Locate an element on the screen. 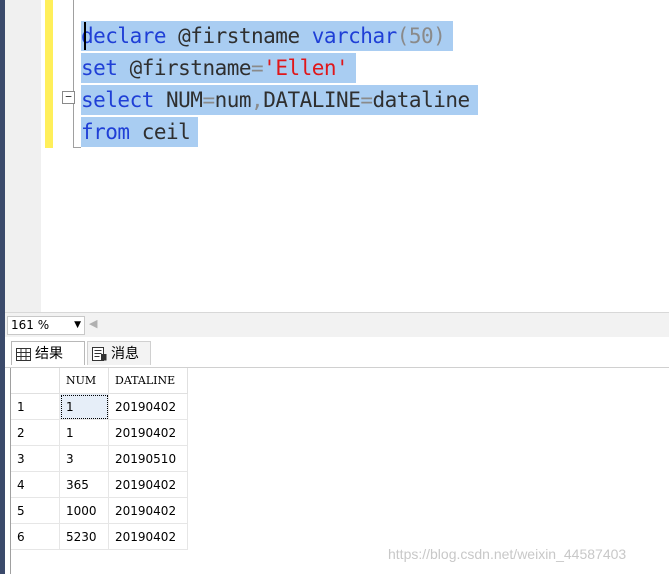 Image resolution: width=669 pixels, height=574 pixels. row-number: 1 is located at coordinates (35, 406).